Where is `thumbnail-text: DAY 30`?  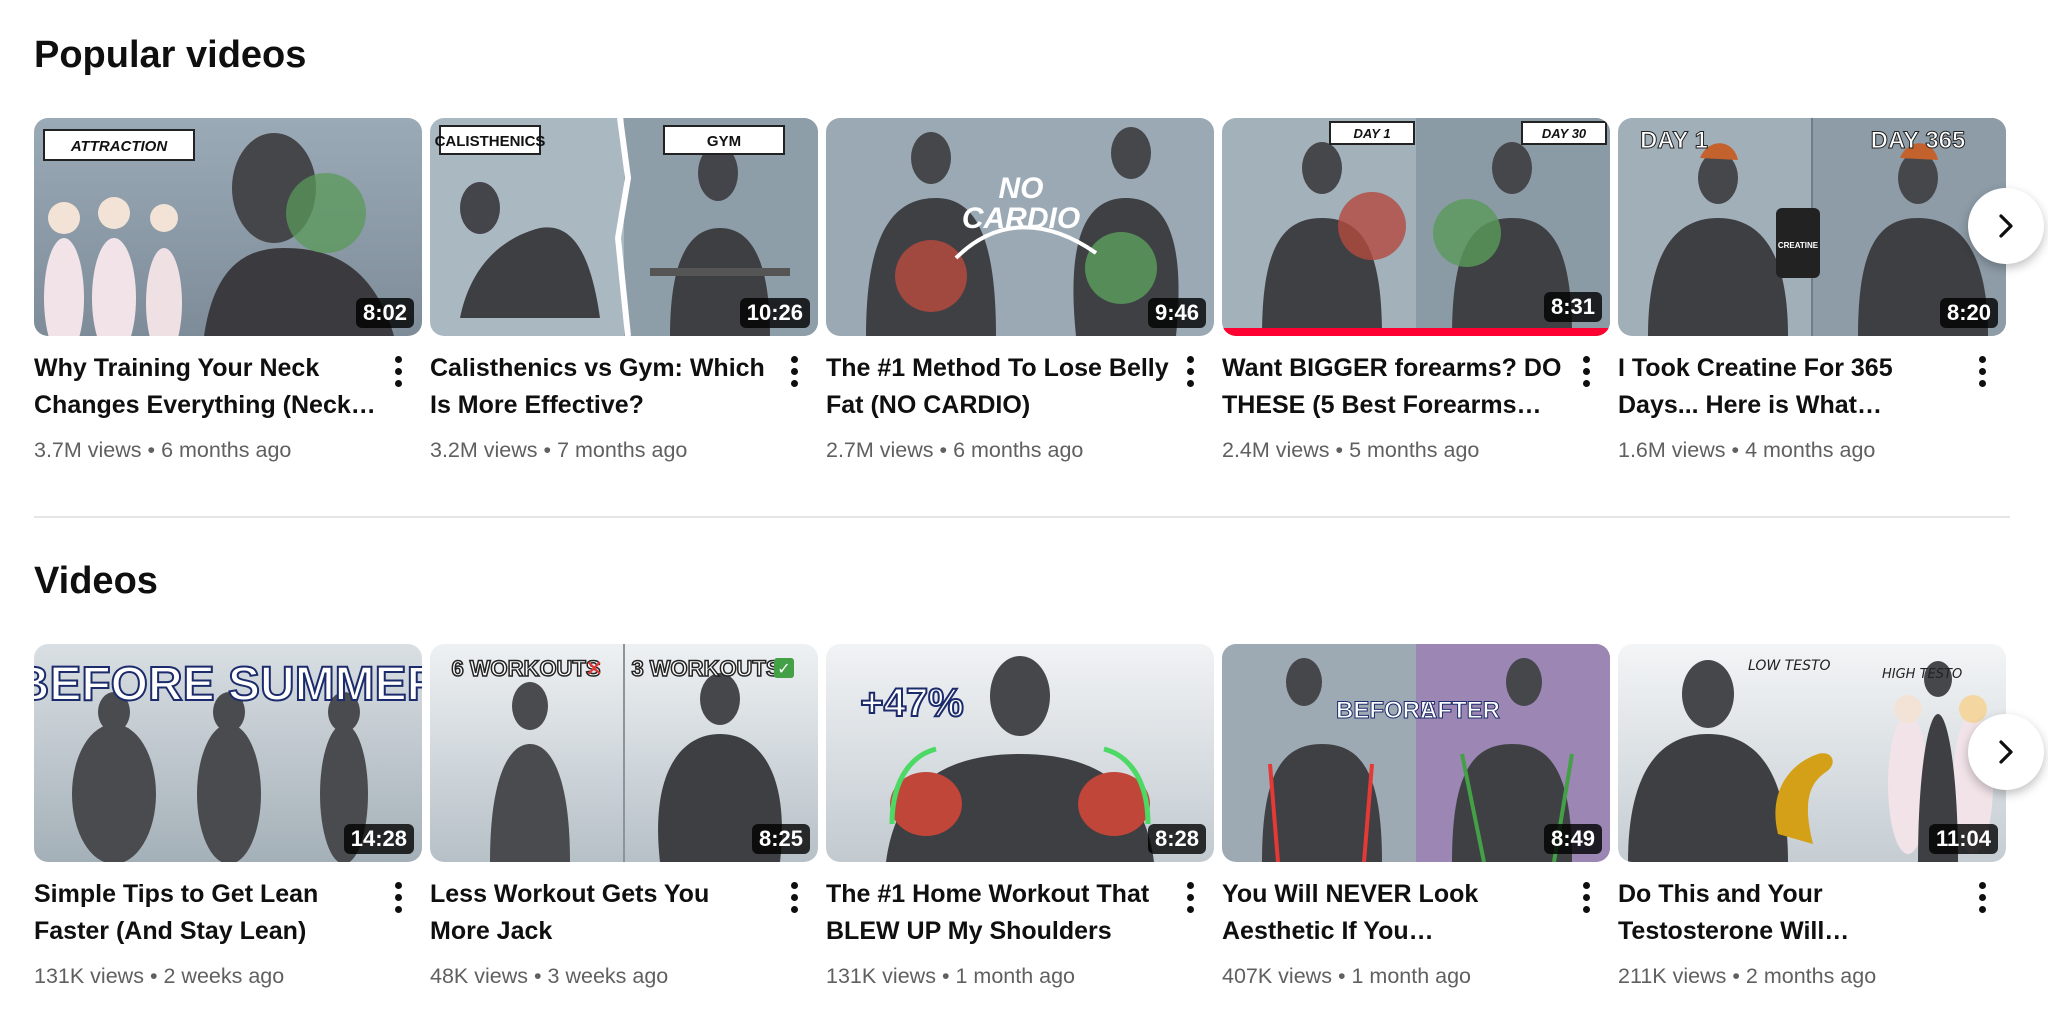 thumbnail-text: DAY 30 is located at coordinates (1564, 133).